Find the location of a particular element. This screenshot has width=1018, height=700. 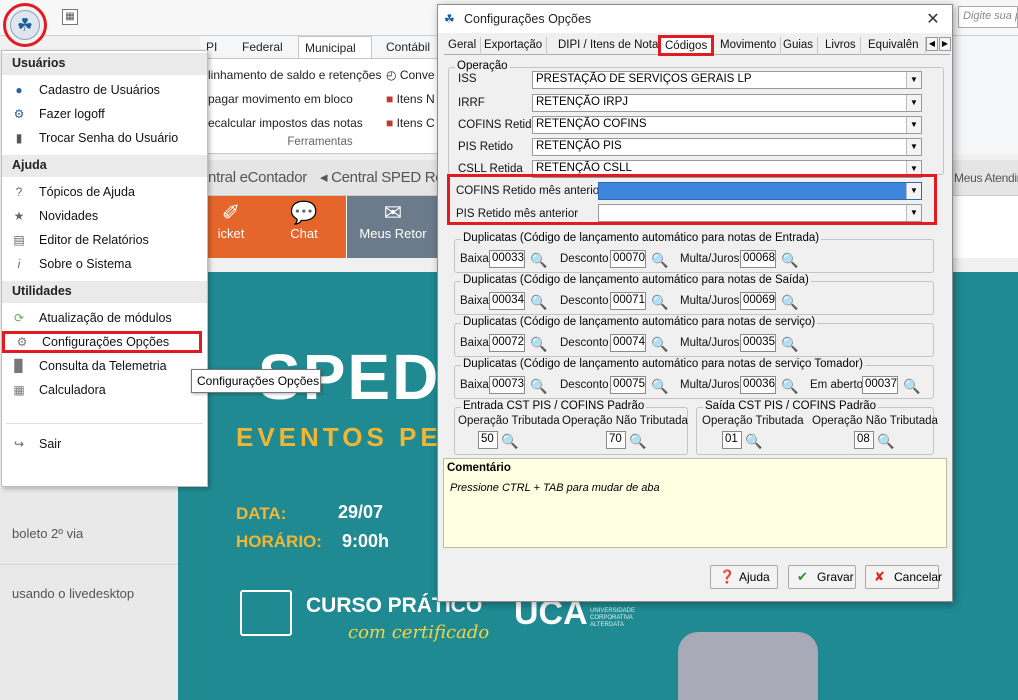

help-icon: ❓ is located at coordinates (727, 576).